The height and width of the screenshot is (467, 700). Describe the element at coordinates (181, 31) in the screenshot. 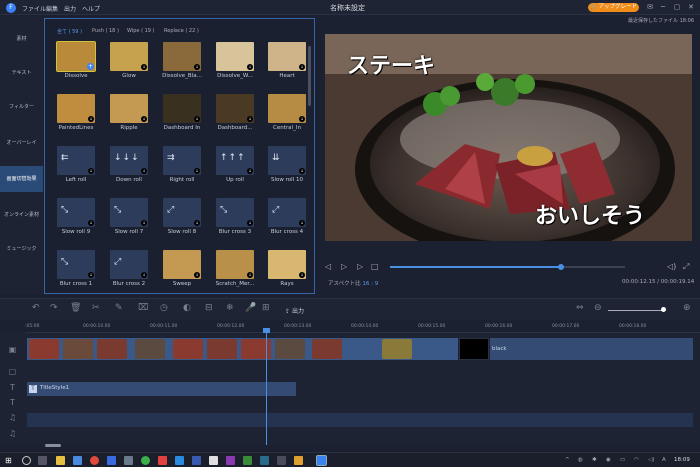

I see `tab-replace: Replace ( 22 )` at that location.